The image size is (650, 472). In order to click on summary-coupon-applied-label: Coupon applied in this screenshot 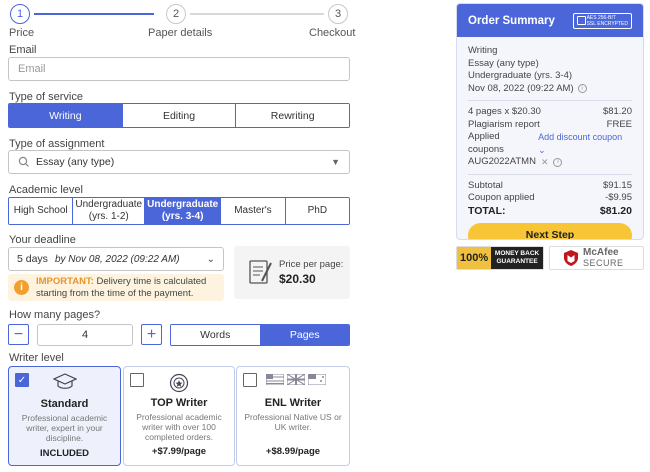, I will do `click(501, 197)`.